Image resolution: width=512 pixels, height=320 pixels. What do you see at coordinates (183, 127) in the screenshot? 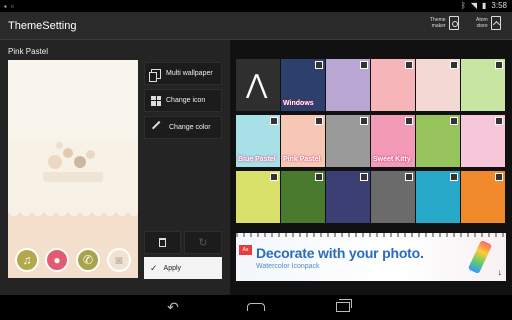
I see `change-color-button: Change color` at bounding box center [183, 127].